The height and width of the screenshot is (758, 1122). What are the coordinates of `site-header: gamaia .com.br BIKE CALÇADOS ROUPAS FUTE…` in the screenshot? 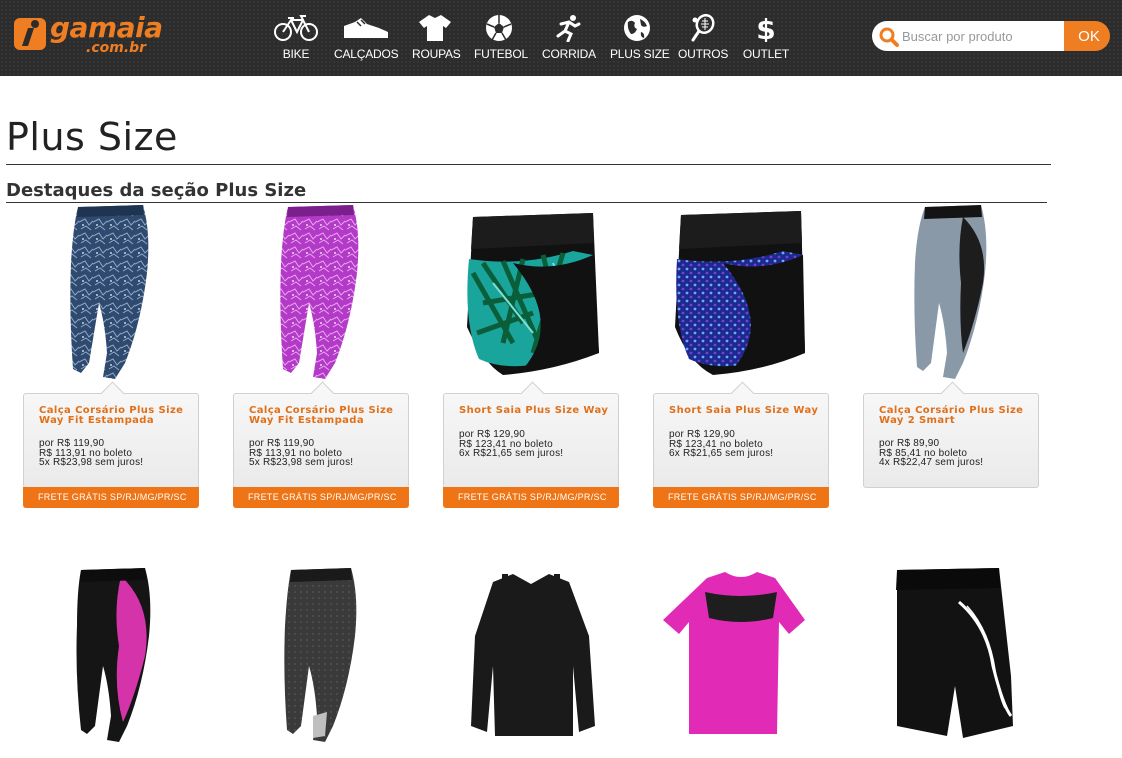 It's located at (561, 38).